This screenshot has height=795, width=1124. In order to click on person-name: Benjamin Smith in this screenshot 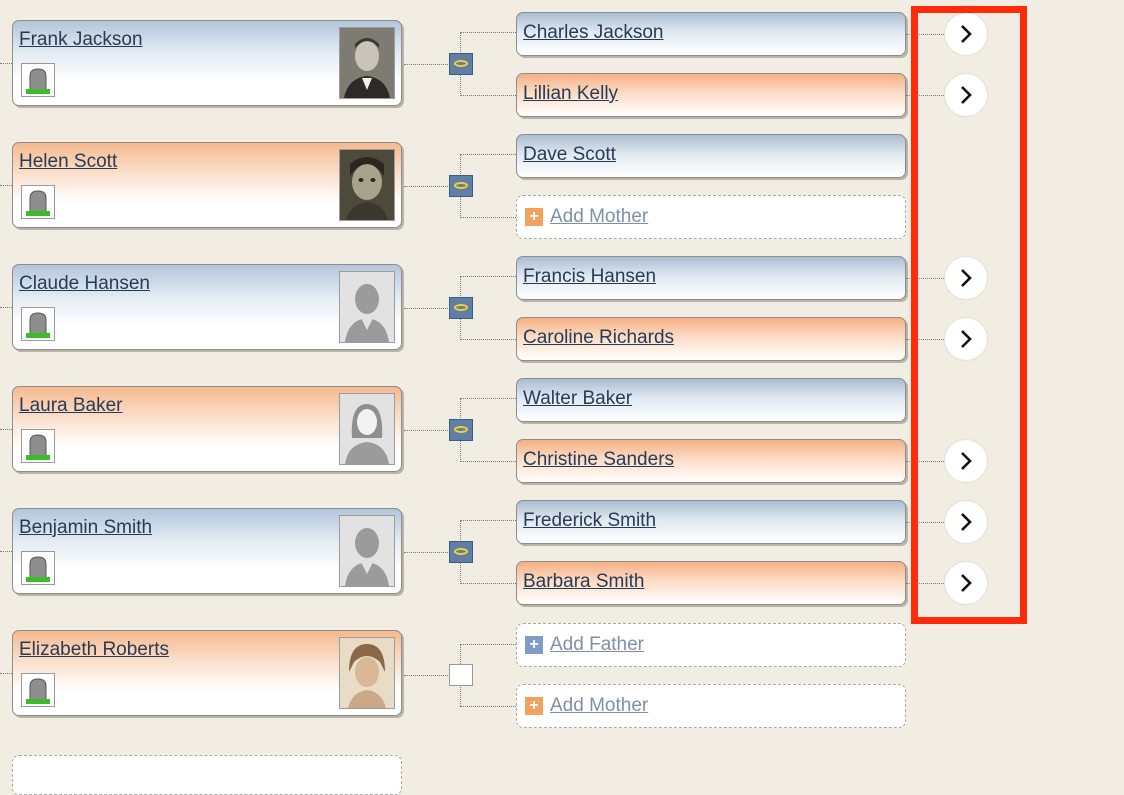, I will do `click(85, 528)`.